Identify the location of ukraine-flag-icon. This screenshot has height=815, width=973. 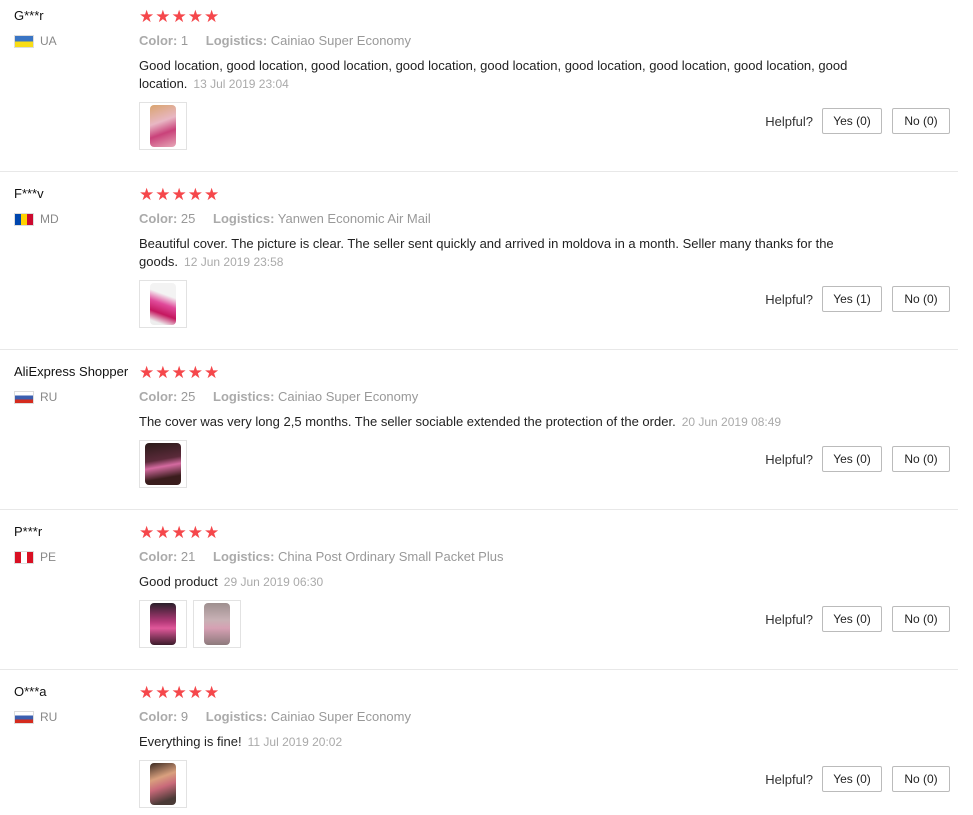
(24, 41).